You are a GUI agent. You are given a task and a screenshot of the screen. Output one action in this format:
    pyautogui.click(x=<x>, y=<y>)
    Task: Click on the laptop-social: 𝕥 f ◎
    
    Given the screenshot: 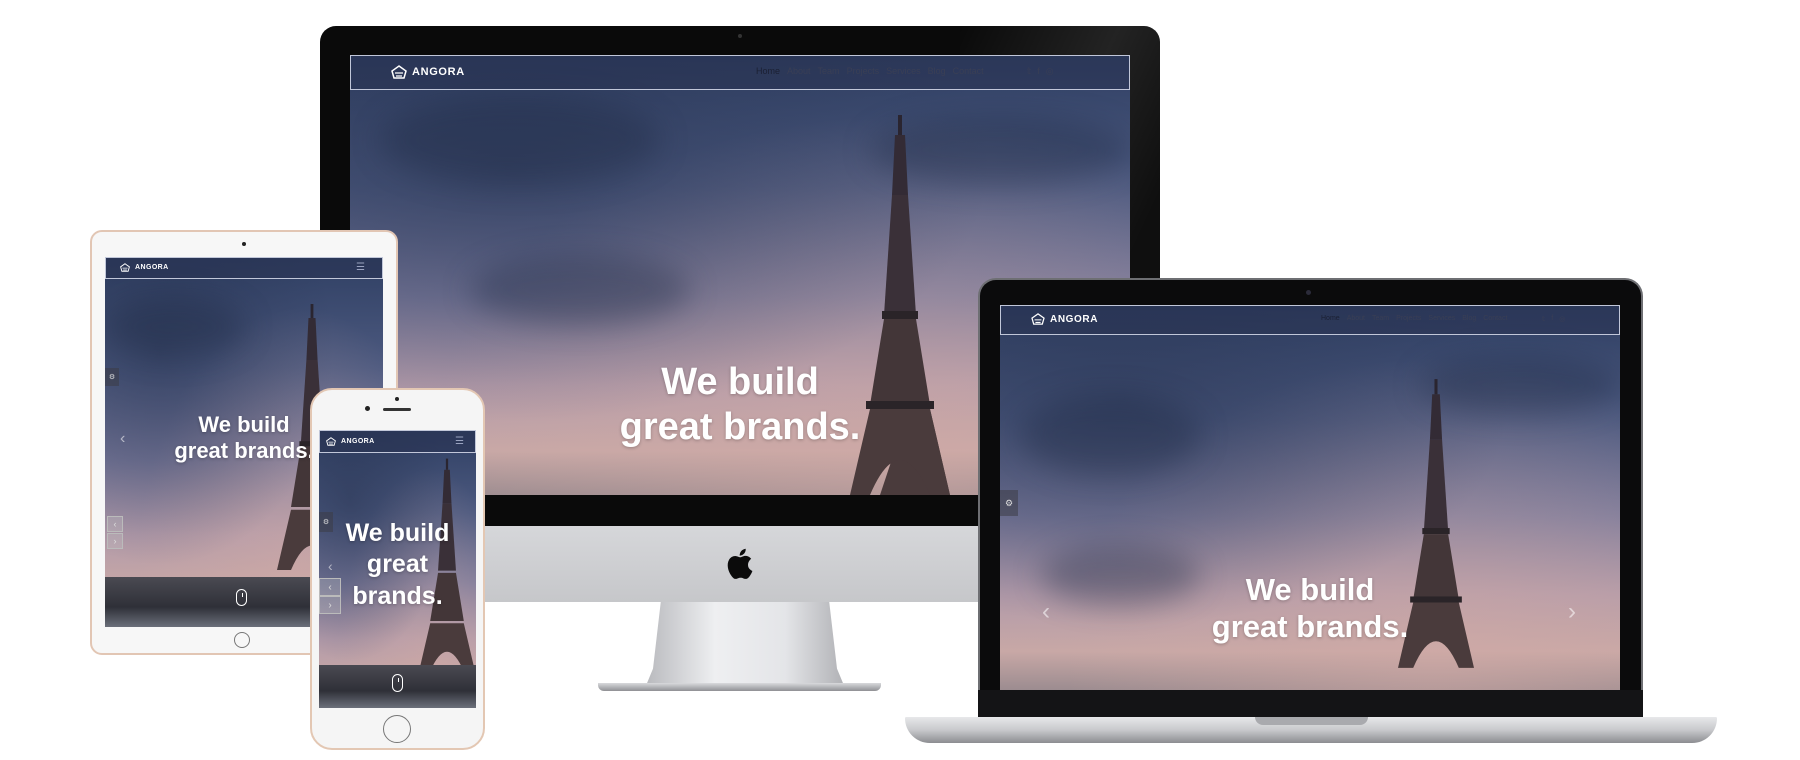 What is the action you would take?
    pyautogui.click(x=1550, y=319)
    